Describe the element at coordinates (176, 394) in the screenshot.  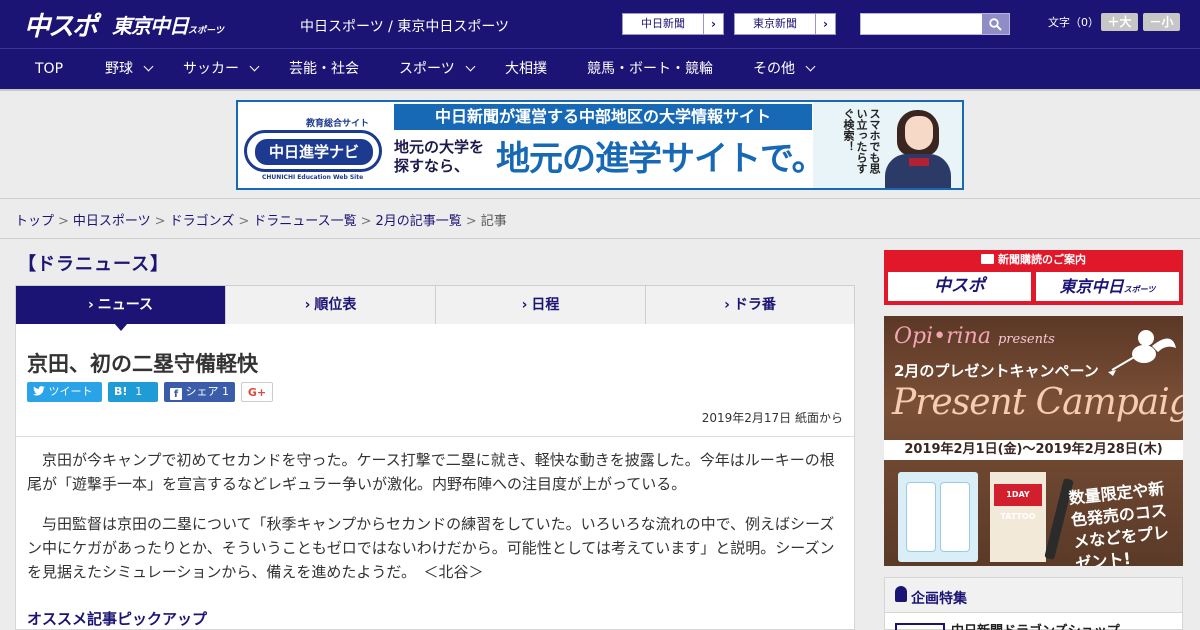
I see `facebook-icon: f` at that location.